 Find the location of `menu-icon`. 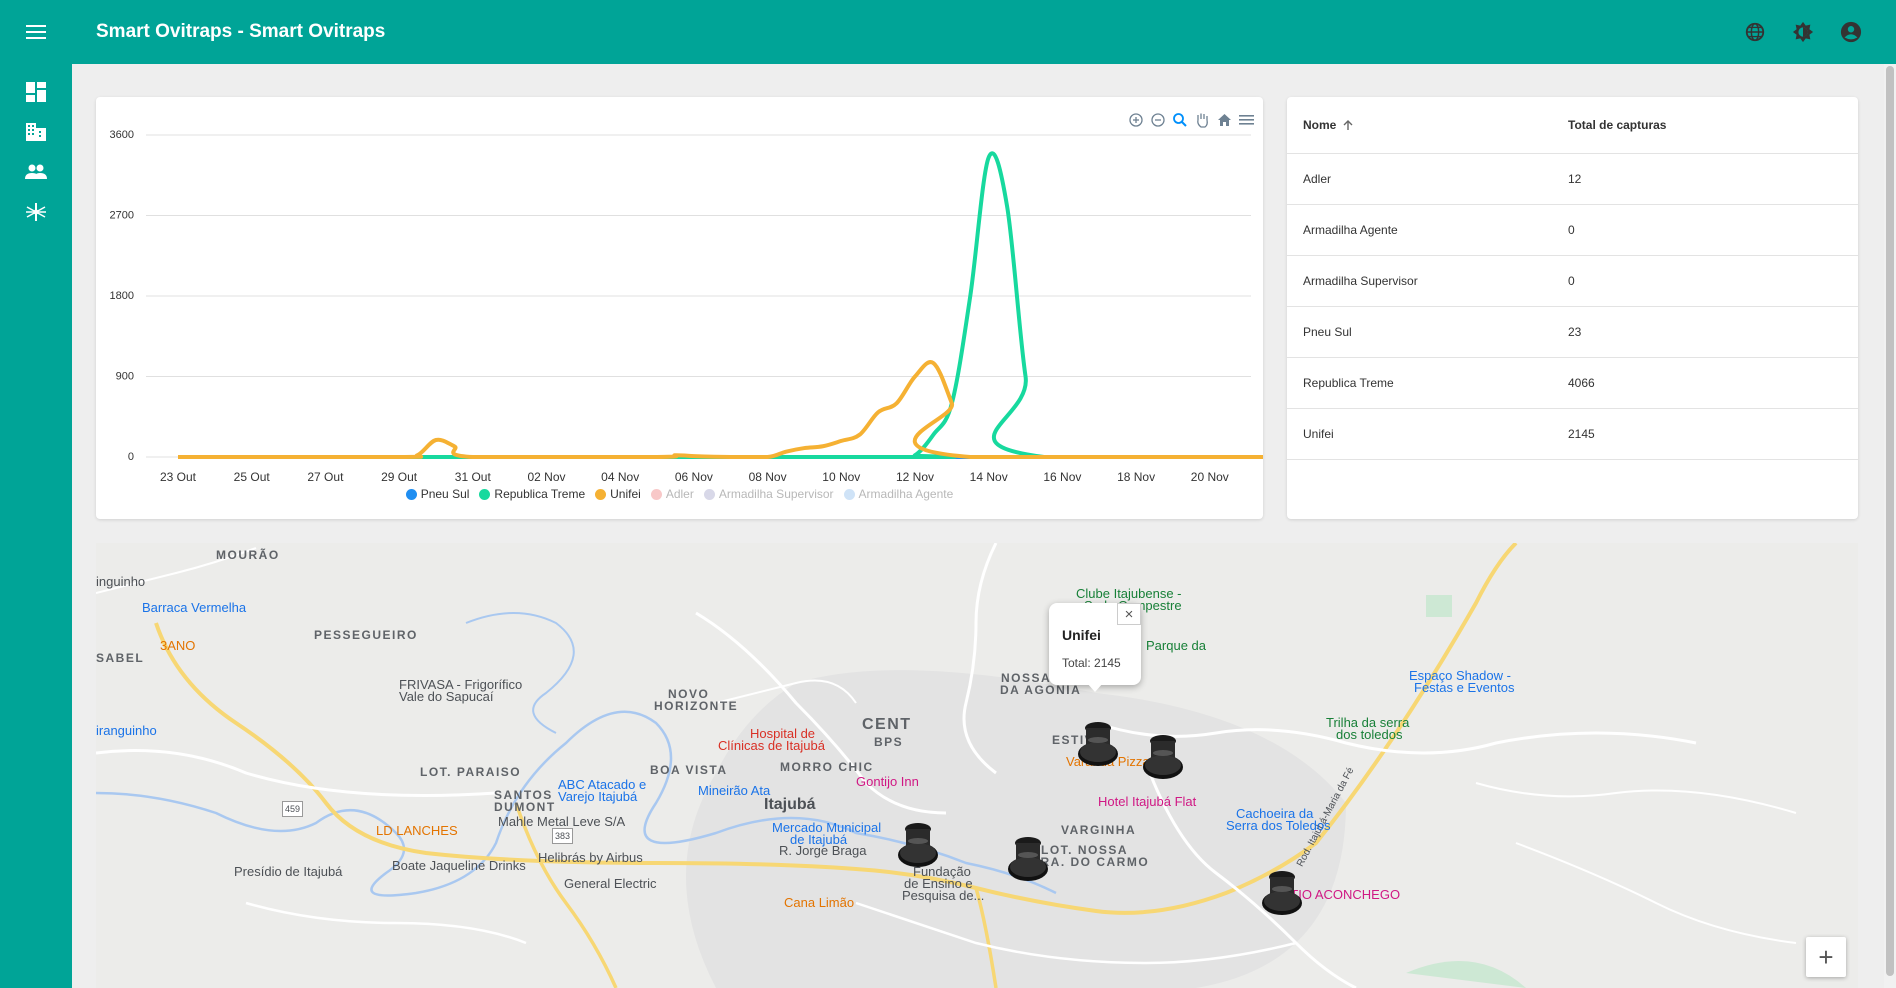

menu-icon is located at coordinates (36, 32).